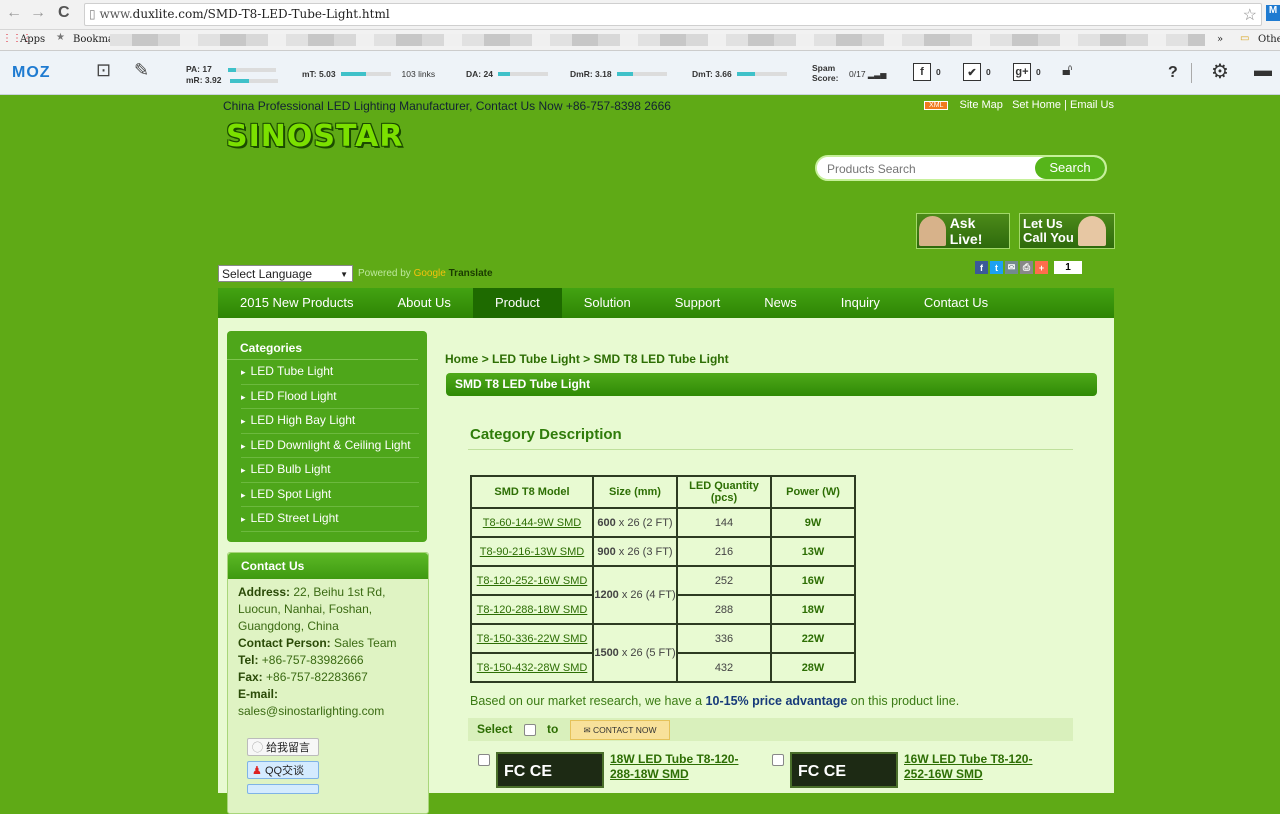 This screenshot has width=1280, height=814. I want to click on category-item: LED Bulb Light, so click(330, 470).